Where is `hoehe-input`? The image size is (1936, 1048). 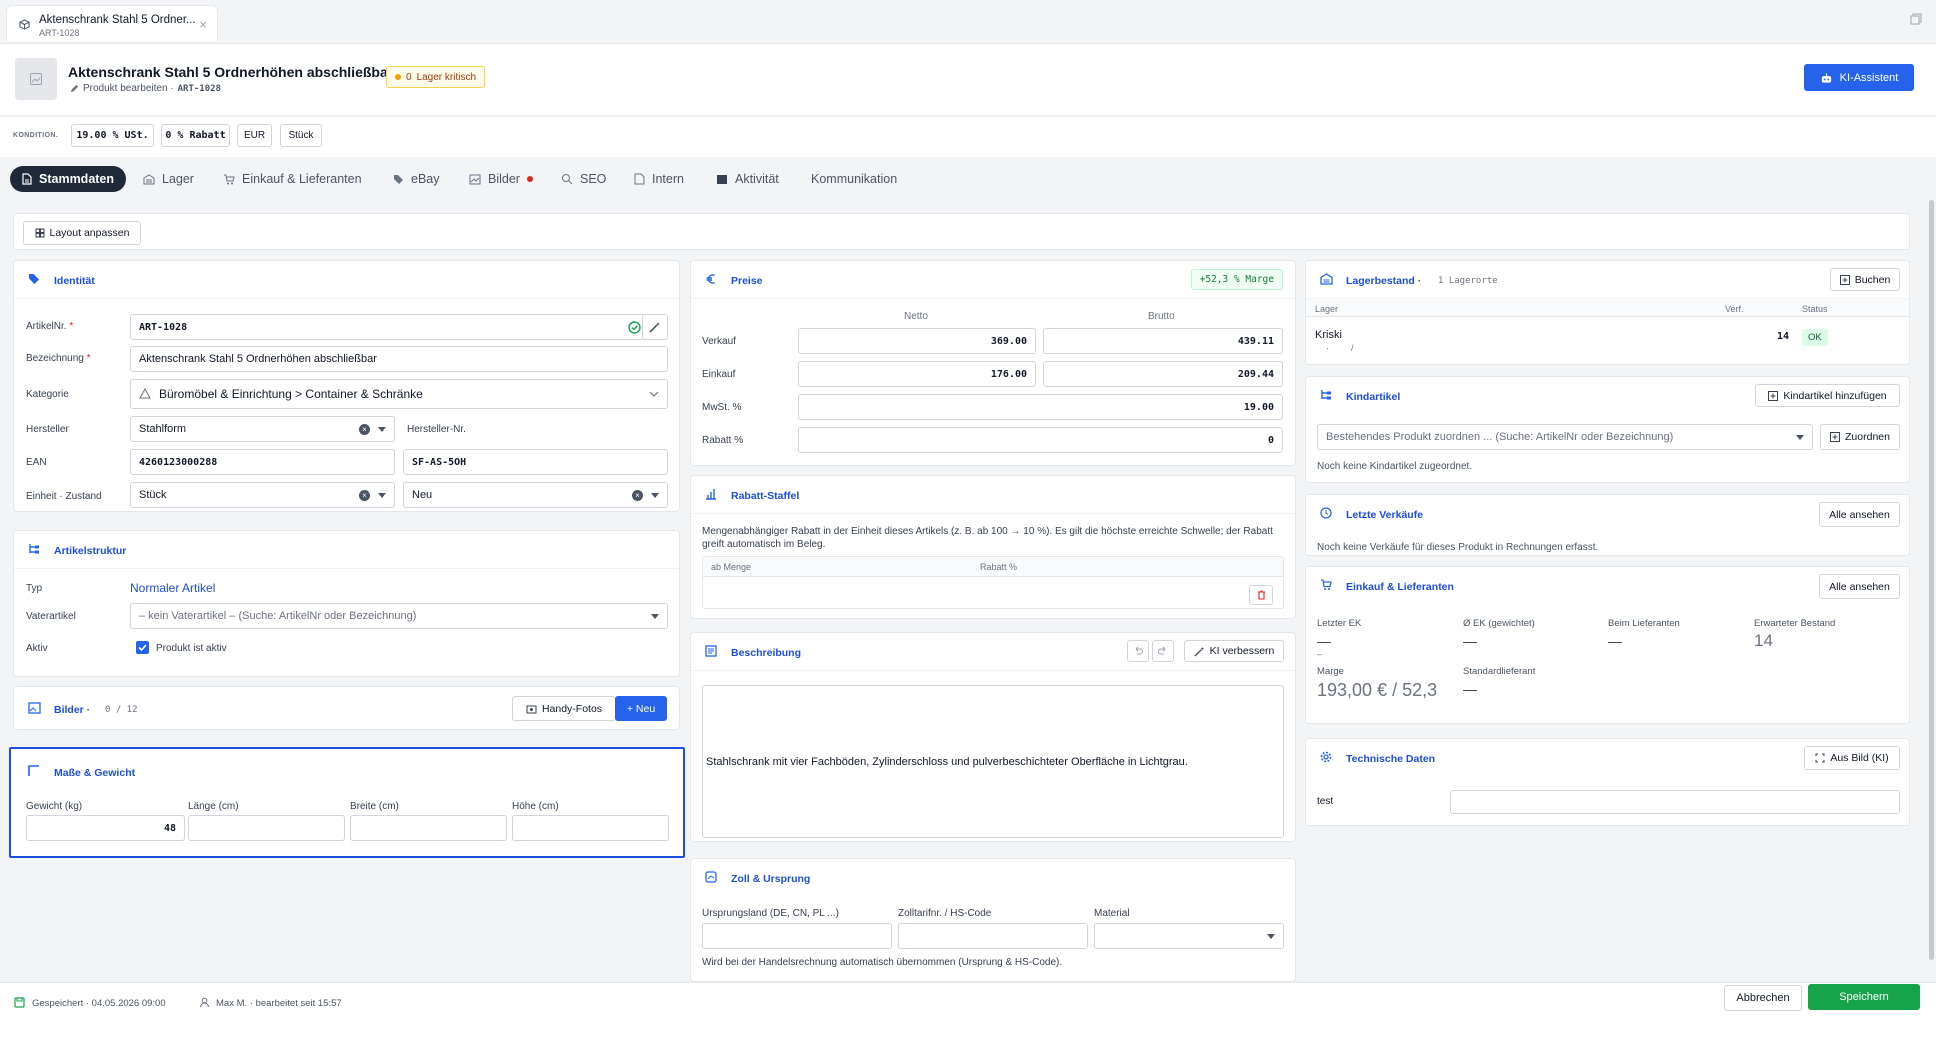 hoehe-input is located at coordinates (590, 828).